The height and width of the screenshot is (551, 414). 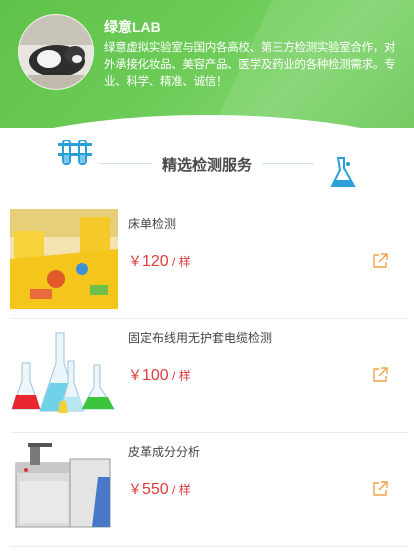 I want to click on heading-line-right, so click(x=288, y=163).